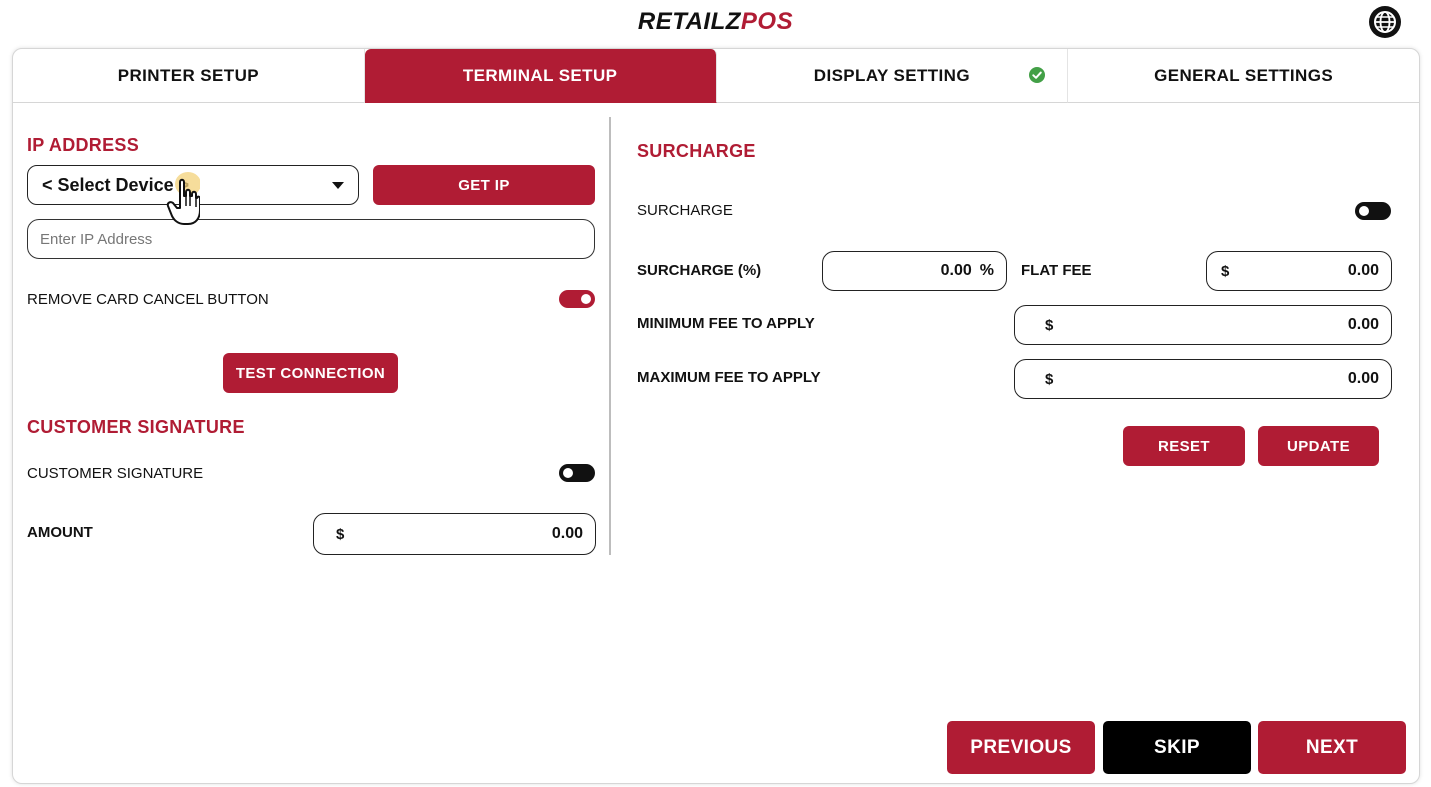 The image size is (1431, 787). What do you see at coordinates (484, 185) in the screenshot?
I see `get-ip-button: GET IP` at bounding box center [484, 185].